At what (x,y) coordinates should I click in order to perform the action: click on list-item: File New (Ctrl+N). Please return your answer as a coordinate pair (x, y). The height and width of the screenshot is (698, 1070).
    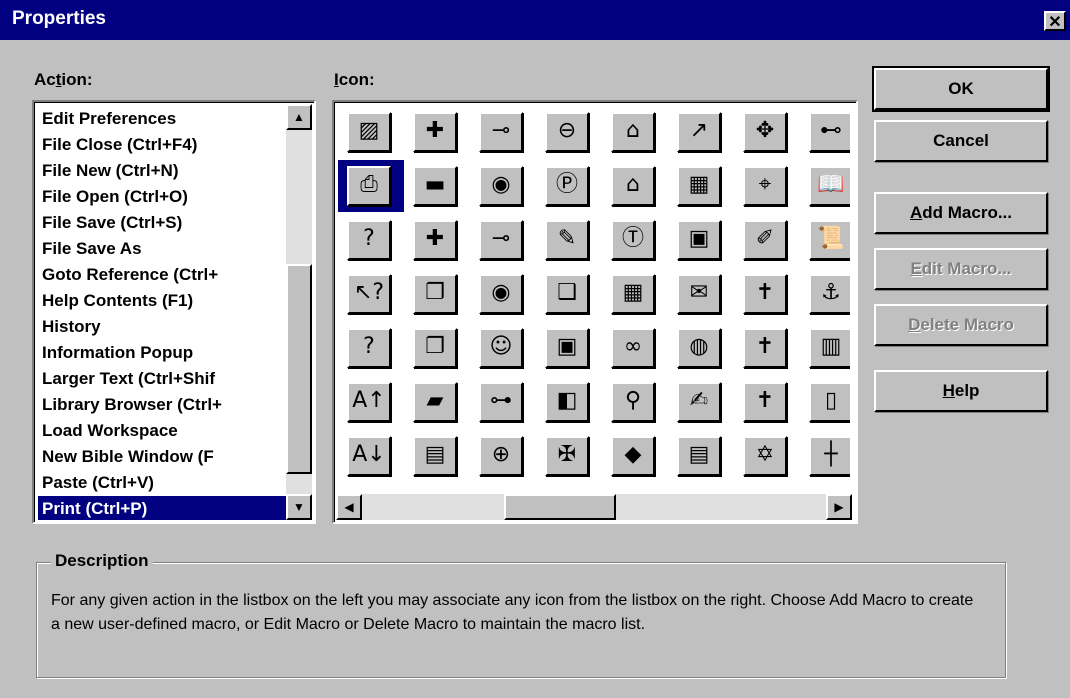
    Looking at the image, I should click on (162, 171).